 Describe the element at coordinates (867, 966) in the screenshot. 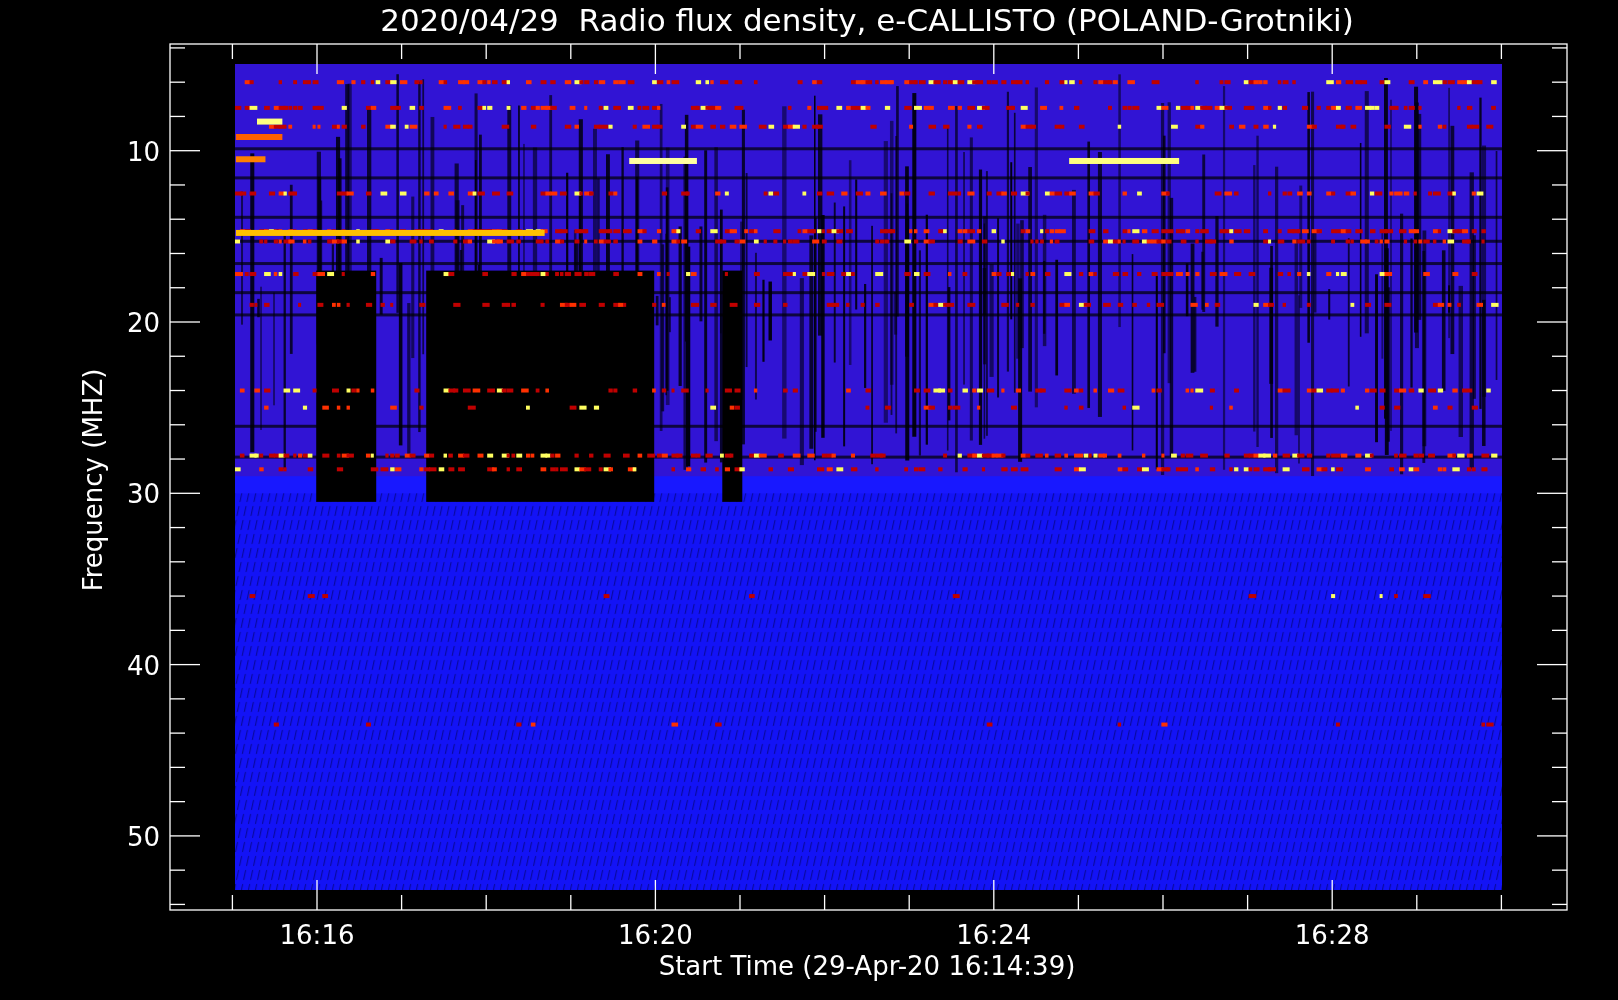

I see `axis-label: Start Time (29-Apr-20 16:14:39)` at that location.